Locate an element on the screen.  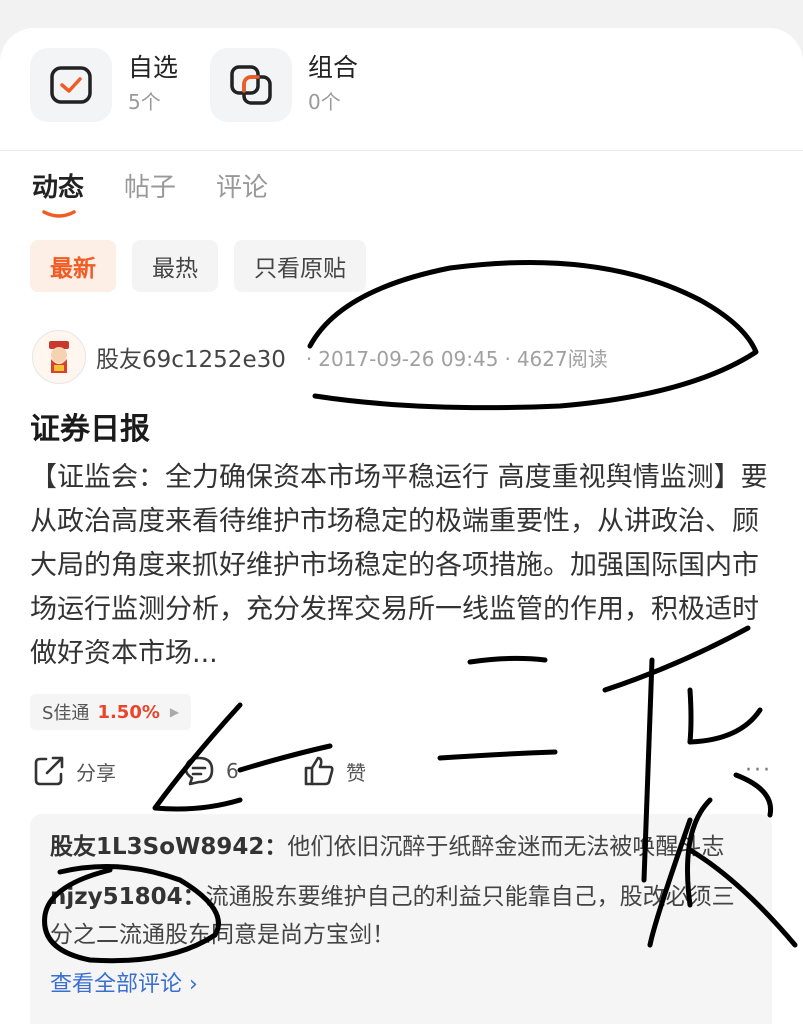
share-button: 分享 is located at coordinates (74, 771).